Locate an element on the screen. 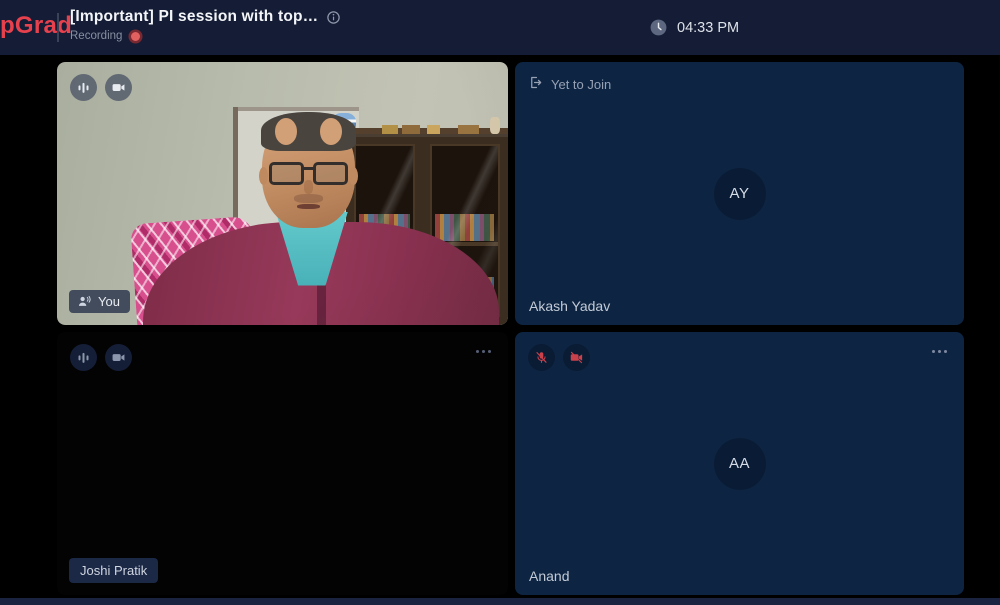  clock-icon is located at coordinates (658, 27).